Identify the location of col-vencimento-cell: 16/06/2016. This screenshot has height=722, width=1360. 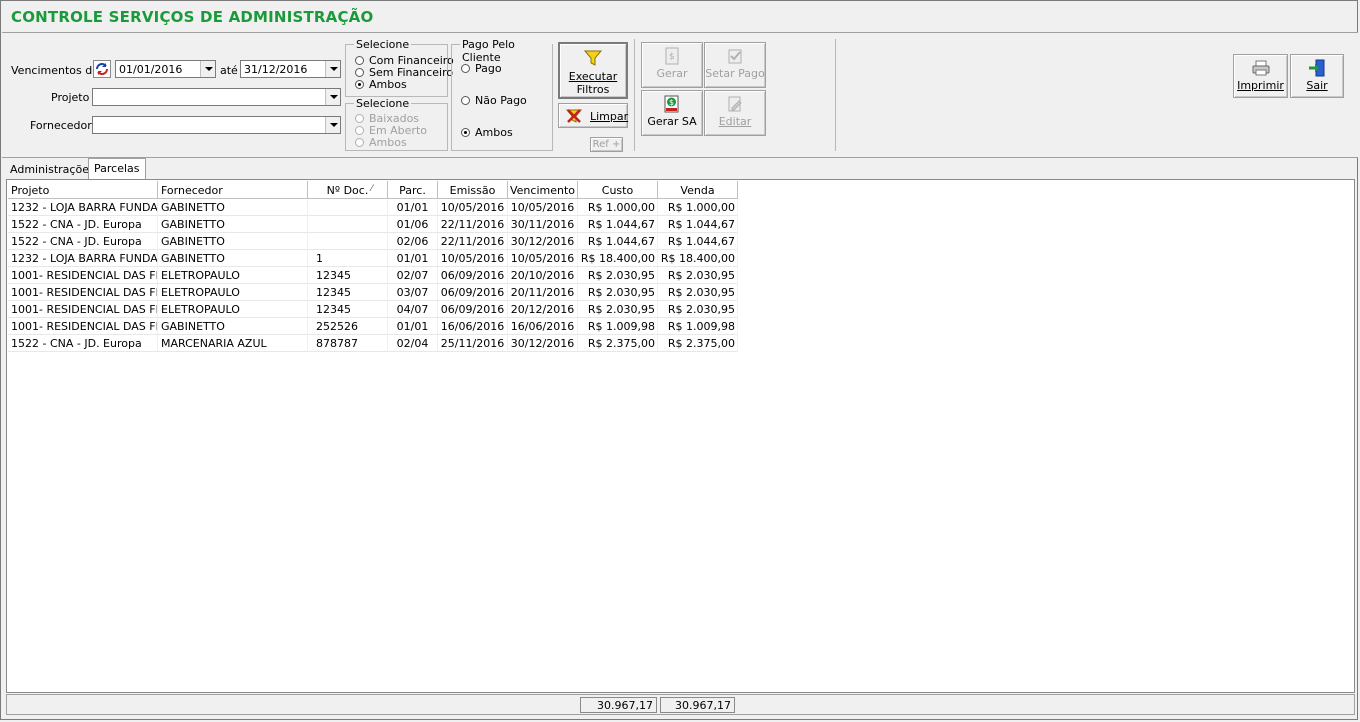
(543, 326).